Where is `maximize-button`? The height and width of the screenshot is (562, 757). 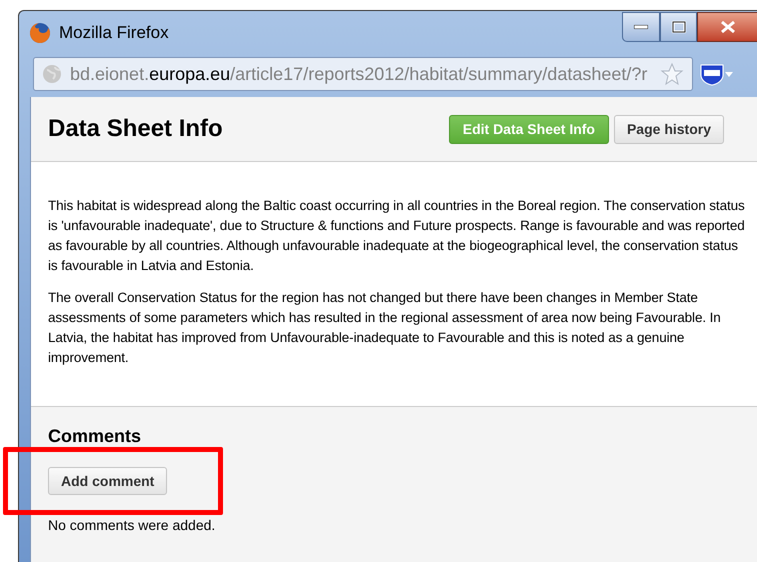 maximize-button is located at coordinates (678, 27).